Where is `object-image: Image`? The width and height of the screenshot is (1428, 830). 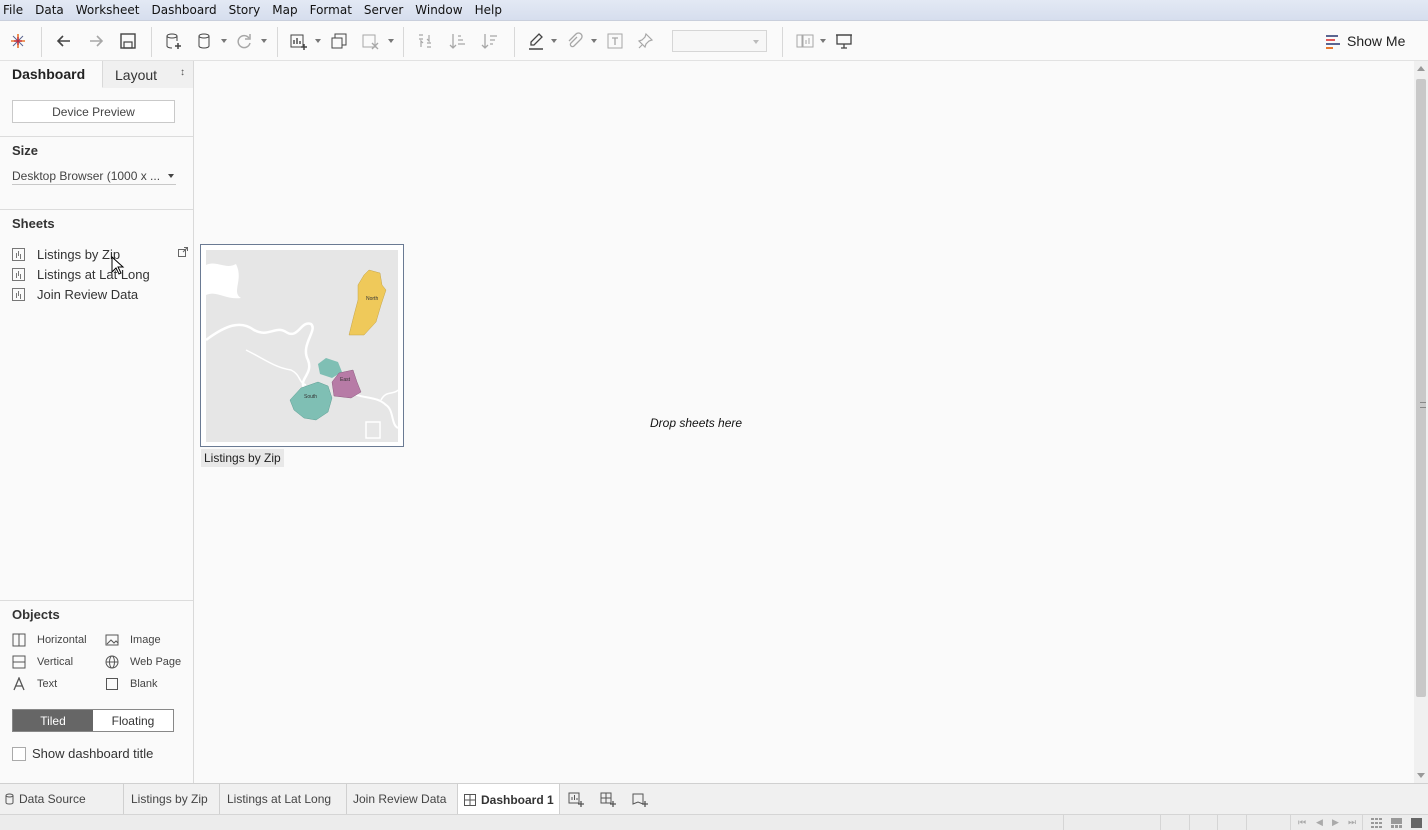 object-image: Image is located at coordinates (133, 640).